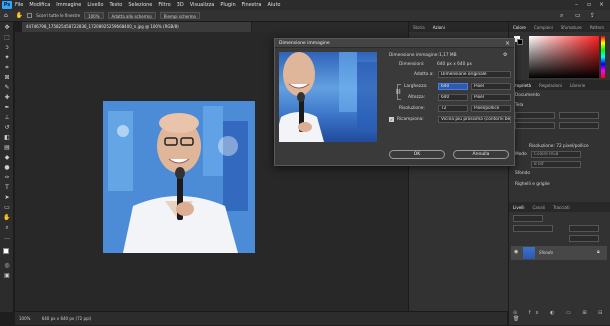  I want to click on hue-slider, so click(603, 57).